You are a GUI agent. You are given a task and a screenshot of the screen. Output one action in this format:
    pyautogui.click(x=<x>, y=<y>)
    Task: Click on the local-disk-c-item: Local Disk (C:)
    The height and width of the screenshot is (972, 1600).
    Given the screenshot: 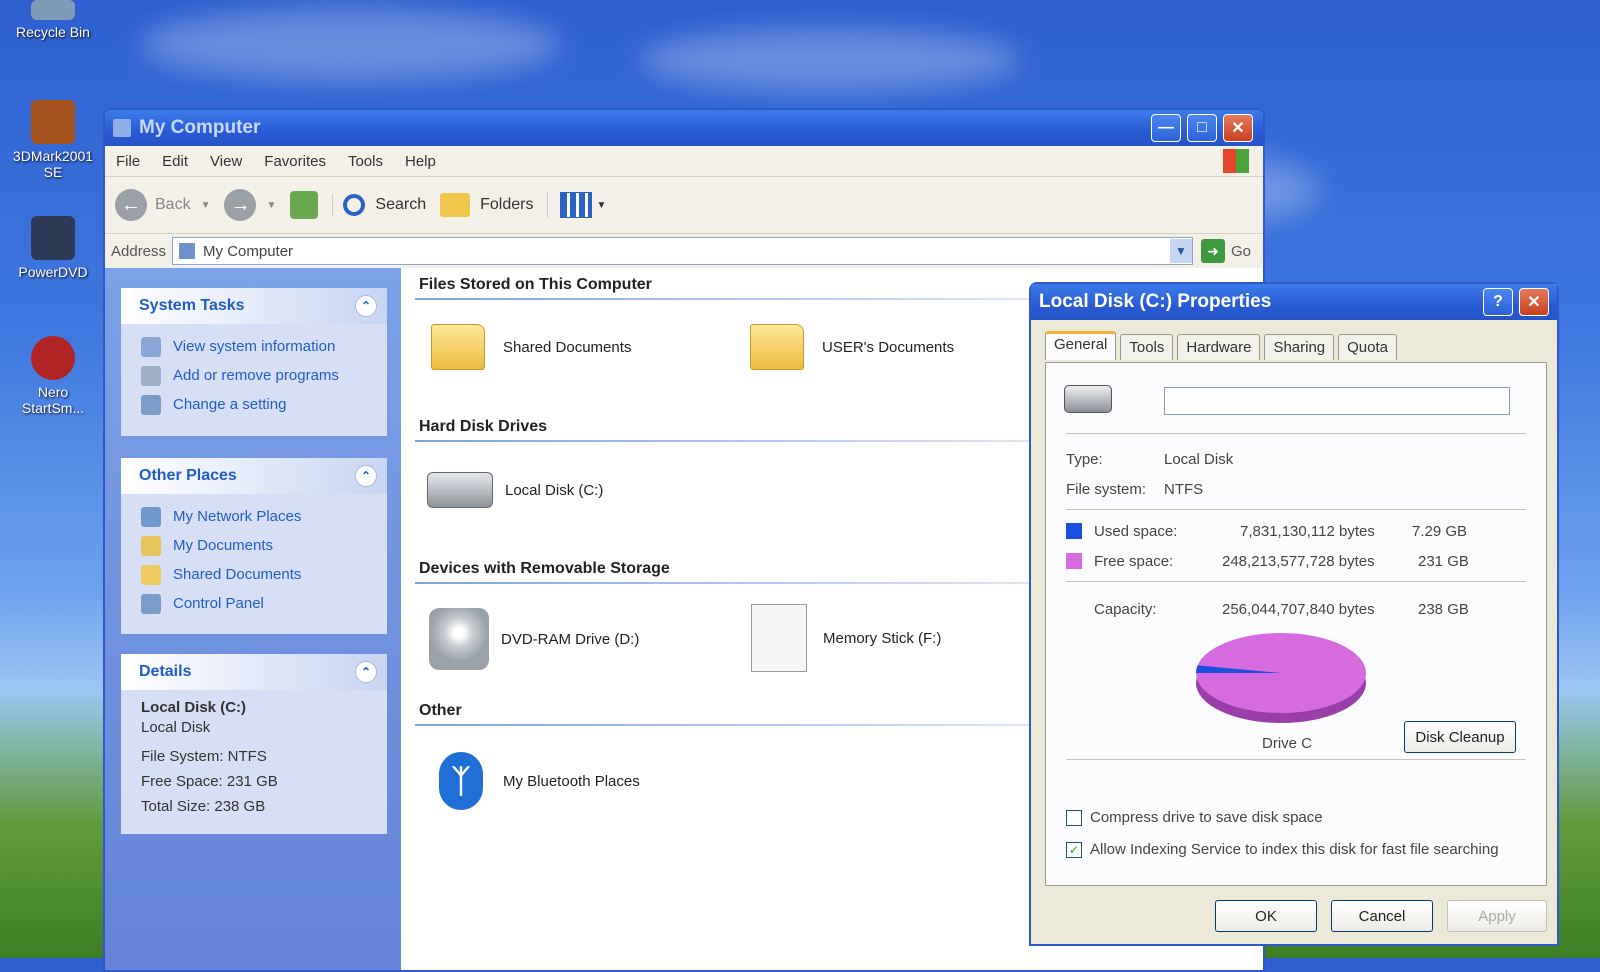 What is the action you would take?
    pyautogui.click(x=515, y=490)
    